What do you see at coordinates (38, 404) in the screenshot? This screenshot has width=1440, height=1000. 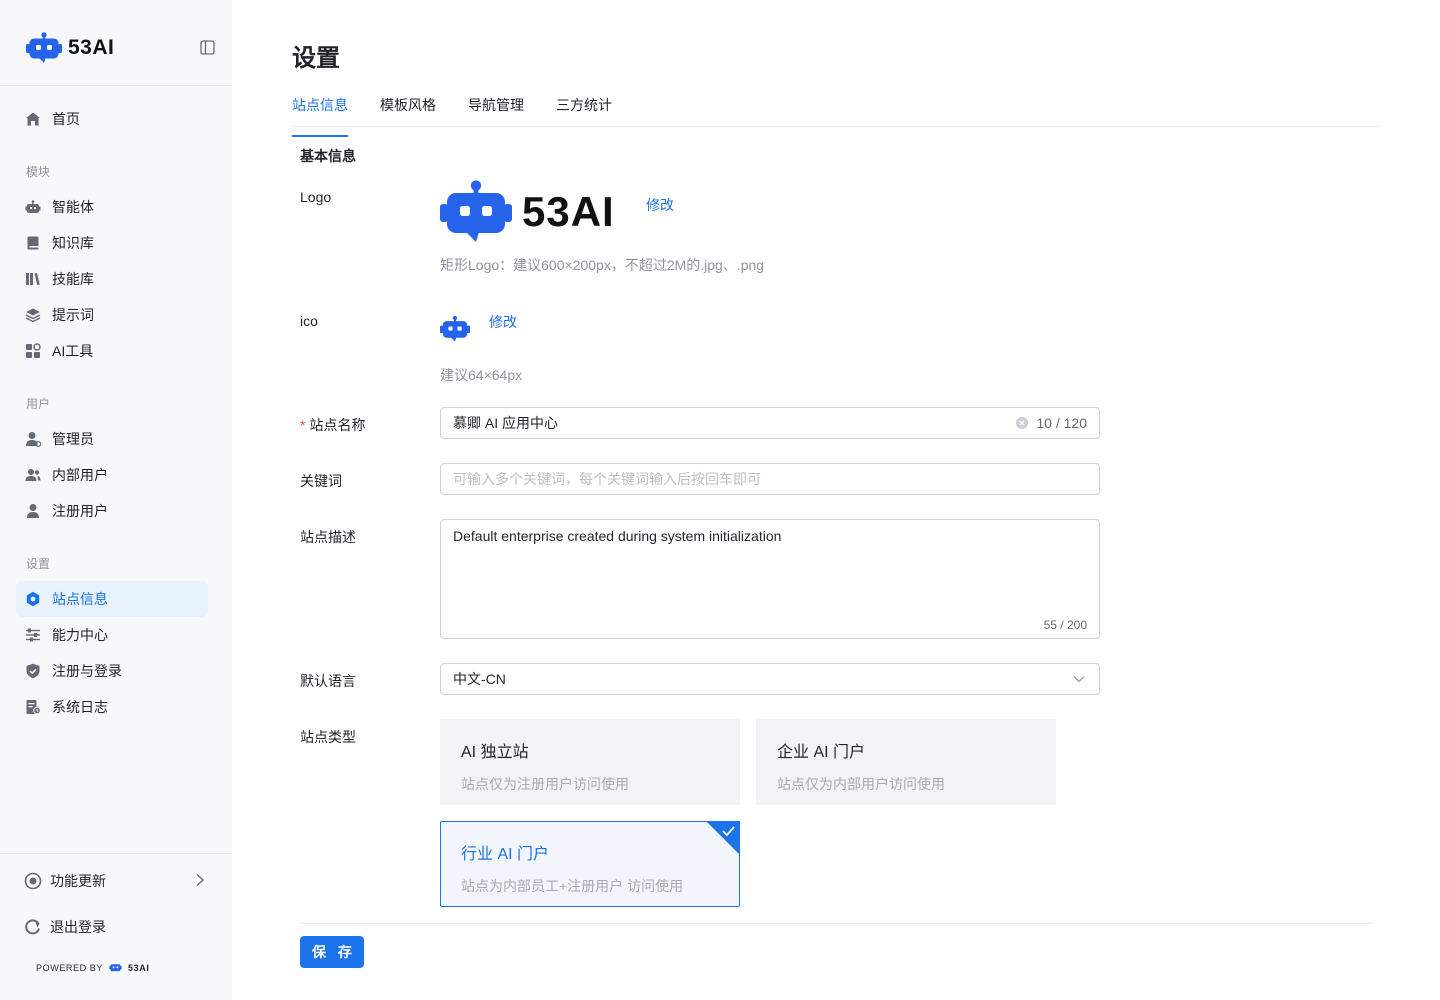 I see `sidebar-section-users: 用户` at bounding box center [38, 404].